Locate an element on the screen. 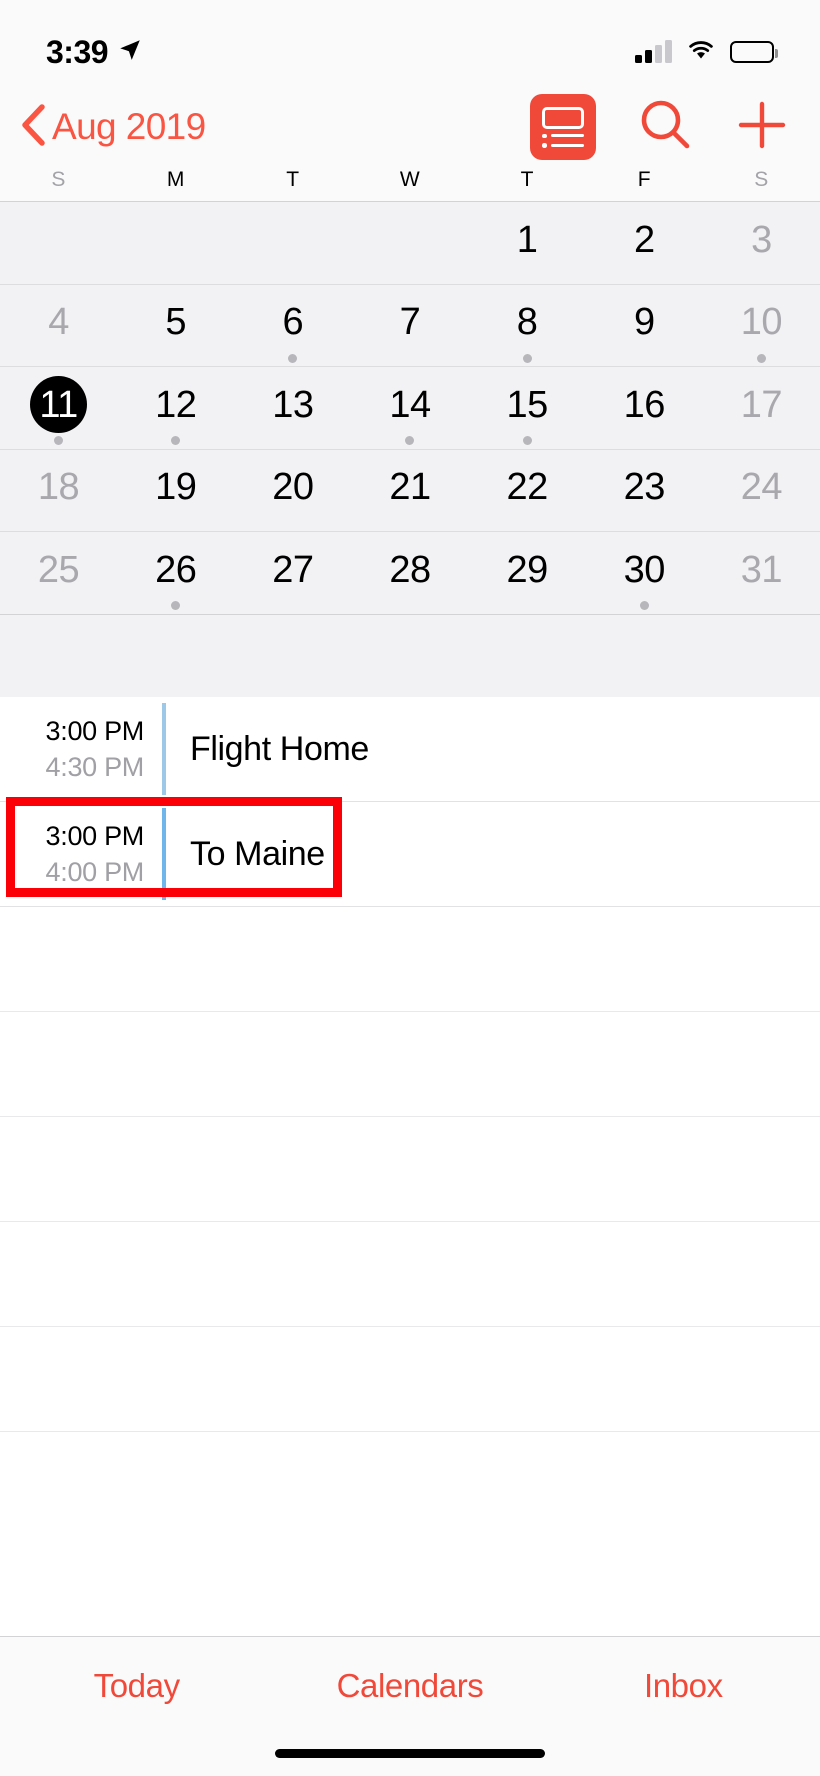  event-time-block: 3:00 PM 4:00 PM is located at coordinates (81, 854).